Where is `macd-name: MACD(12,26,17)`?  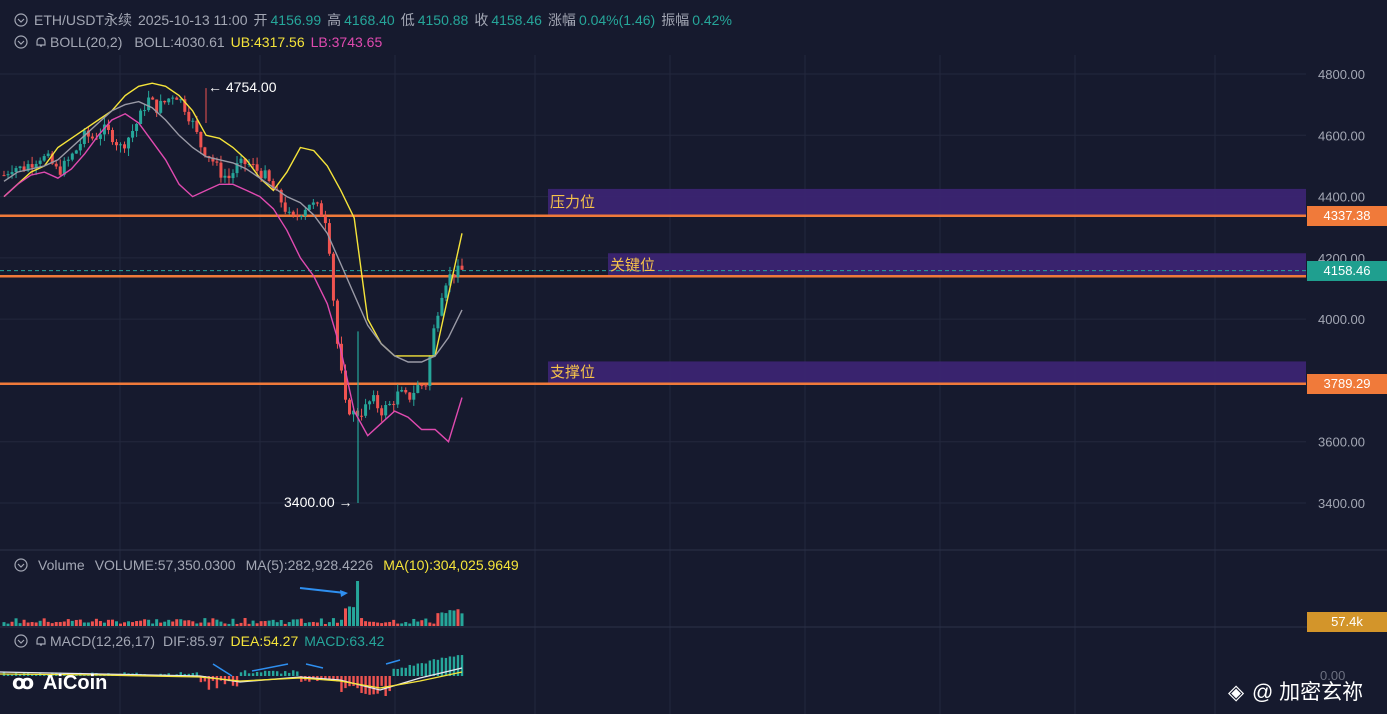 macd-name: MACD(12,26,17) is located at coordinates (103, 641).